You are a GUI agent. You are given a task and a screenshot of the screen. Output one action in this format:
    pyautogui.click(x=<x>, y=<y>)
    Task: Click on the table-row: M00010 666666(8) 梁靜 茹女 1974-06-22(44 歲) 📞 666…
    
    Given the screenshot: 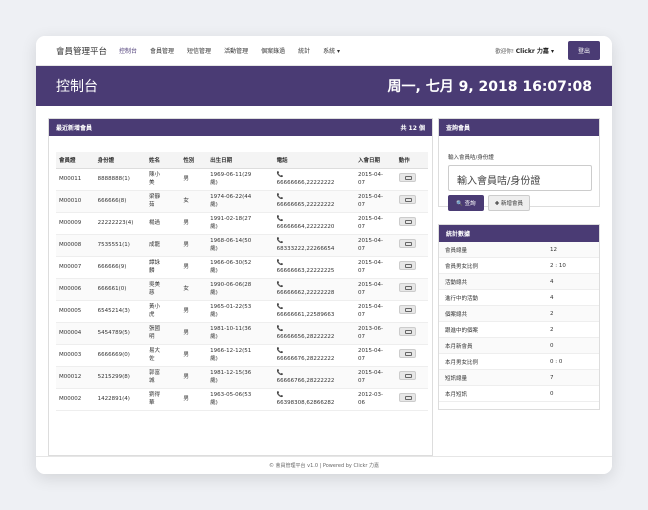 What is the action you would take?
    pyautogui.click(x=242, y=201)
    